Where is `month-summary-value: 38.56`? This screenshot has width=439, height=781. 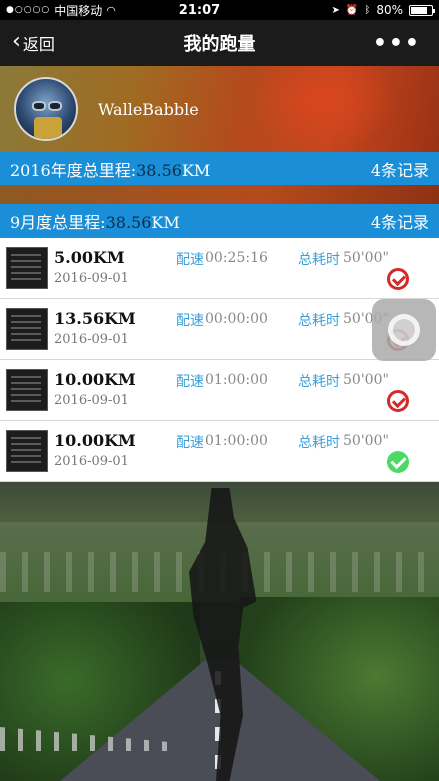 month-summary-value: 38.56 is located at coordinates (128, 222).